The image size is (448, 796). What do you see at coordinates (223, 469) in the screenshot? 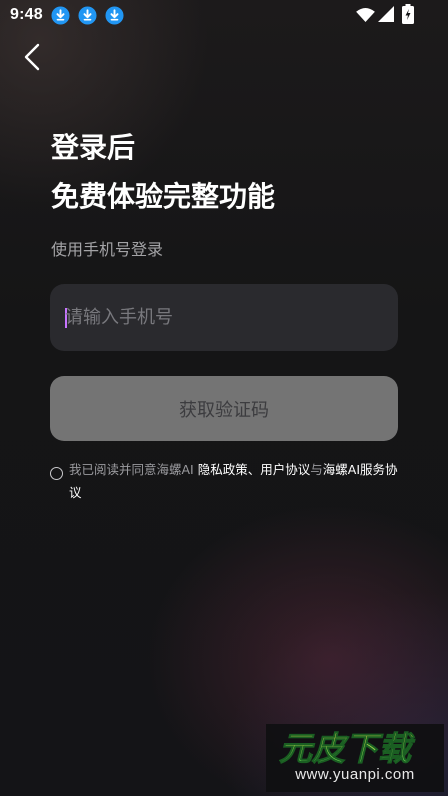
I see `privacy-policy-link: 隐私政策` at bounding box center [223, 469].